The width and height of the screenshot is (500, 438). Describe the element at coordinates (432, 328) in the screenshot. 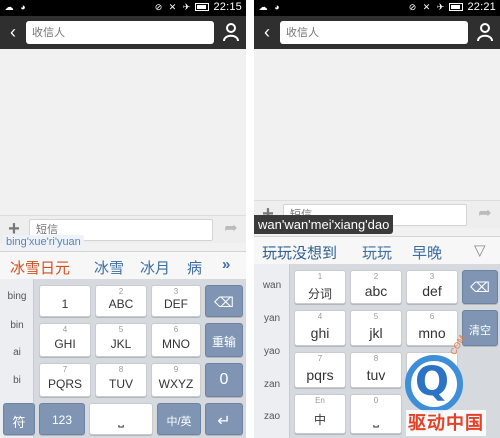

I see `key-6: 6 mno` at that location.